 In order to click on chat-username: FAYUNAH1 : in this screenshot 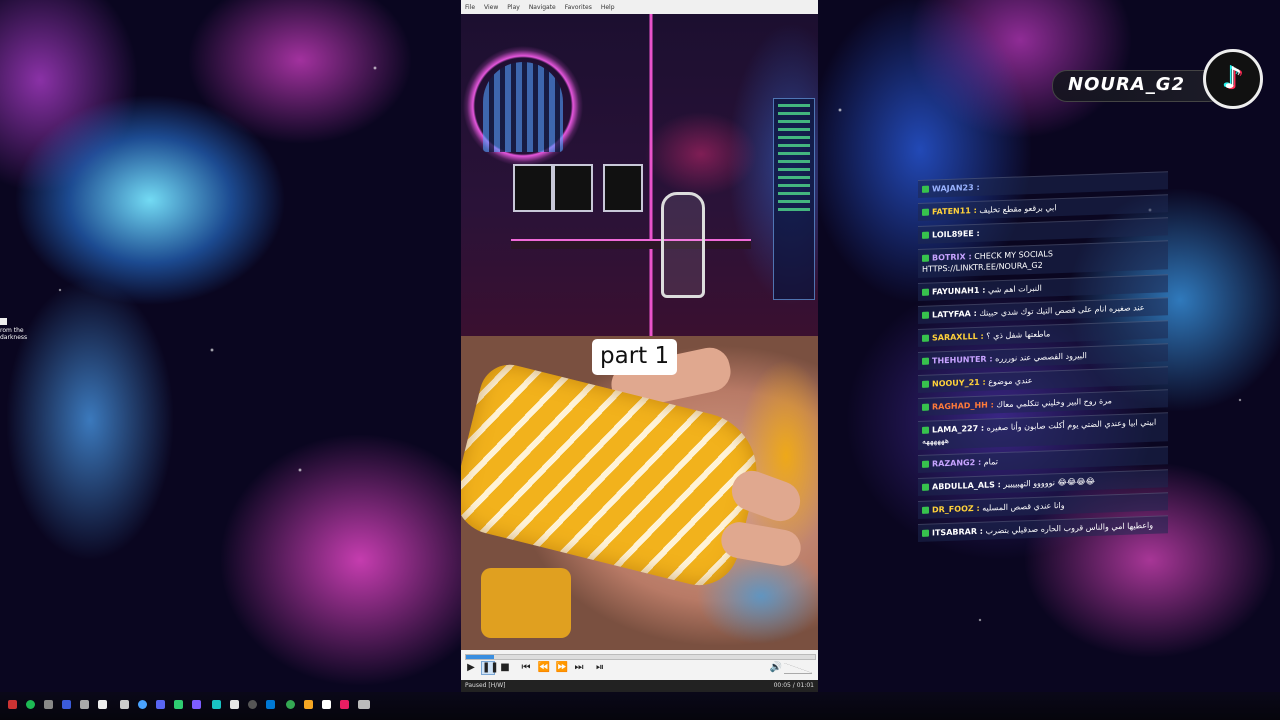, I will do `click(959, 291)`.